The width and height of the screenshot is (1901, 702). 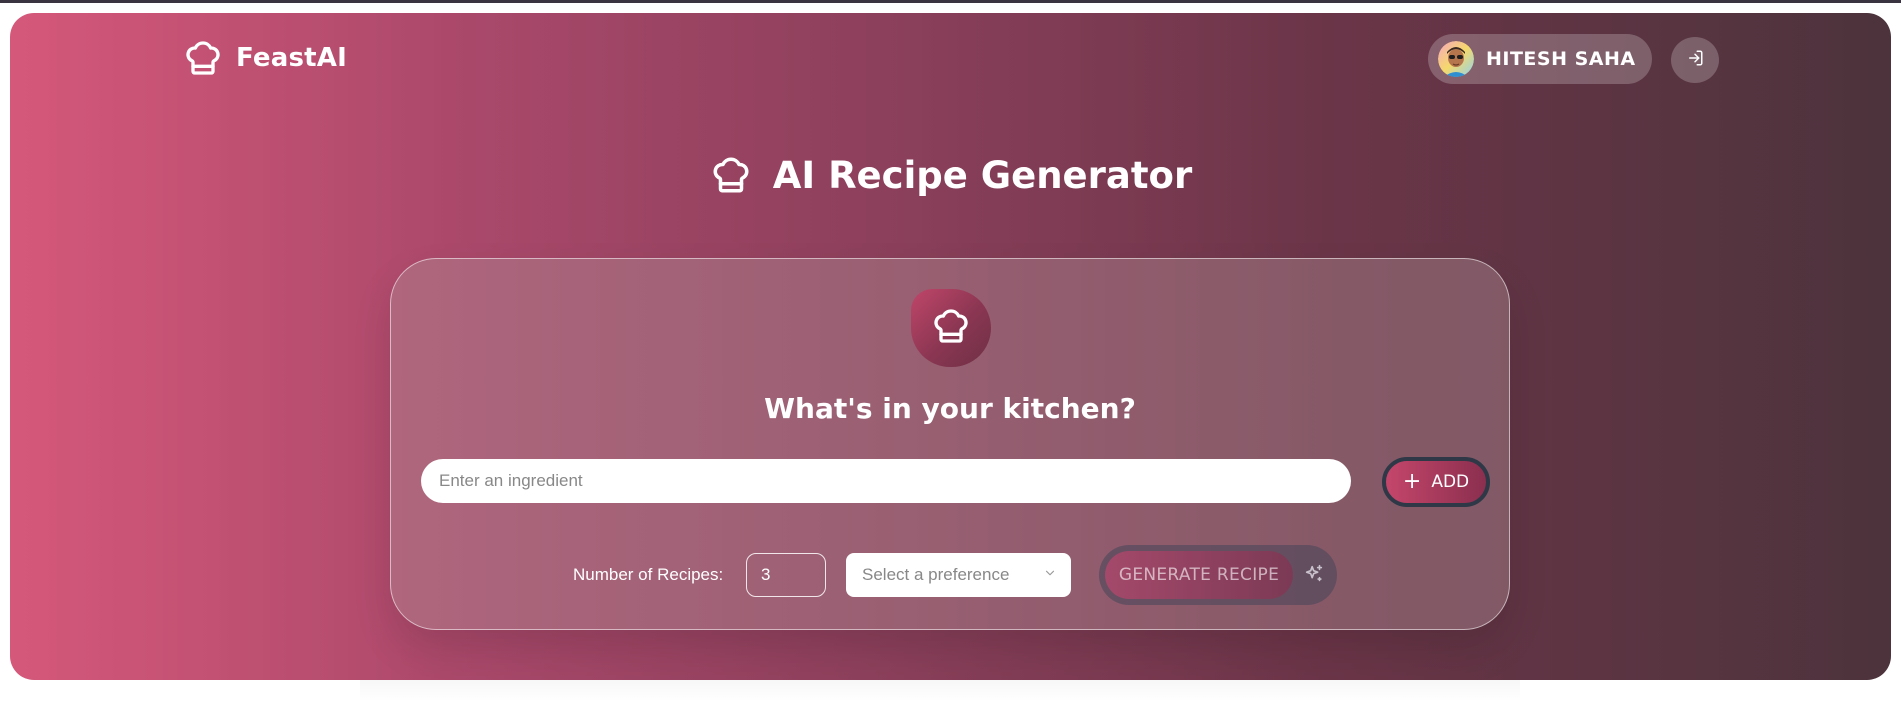 I want to click on logout-icon, so click(x=1695, y=60).